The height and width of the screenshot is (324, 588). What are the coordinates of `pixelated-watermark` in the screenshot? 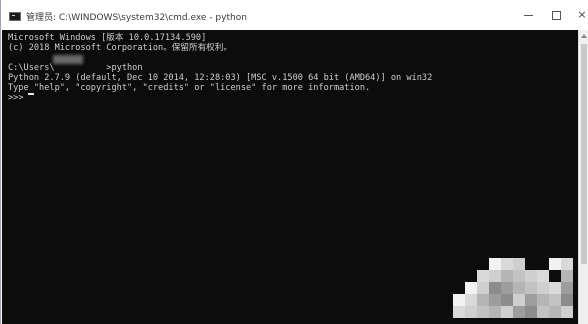 It's located at (513, 288).